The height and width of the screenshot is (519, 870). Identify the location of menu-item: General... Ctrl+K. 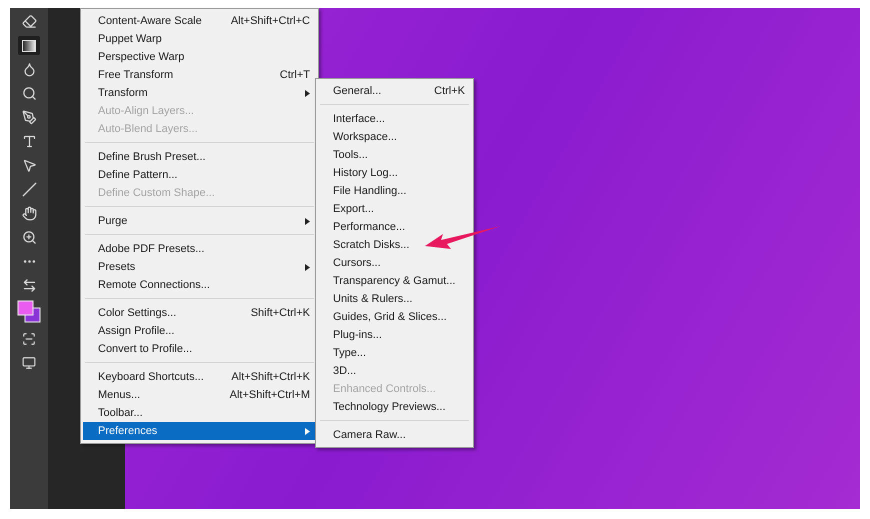
(394, 91).